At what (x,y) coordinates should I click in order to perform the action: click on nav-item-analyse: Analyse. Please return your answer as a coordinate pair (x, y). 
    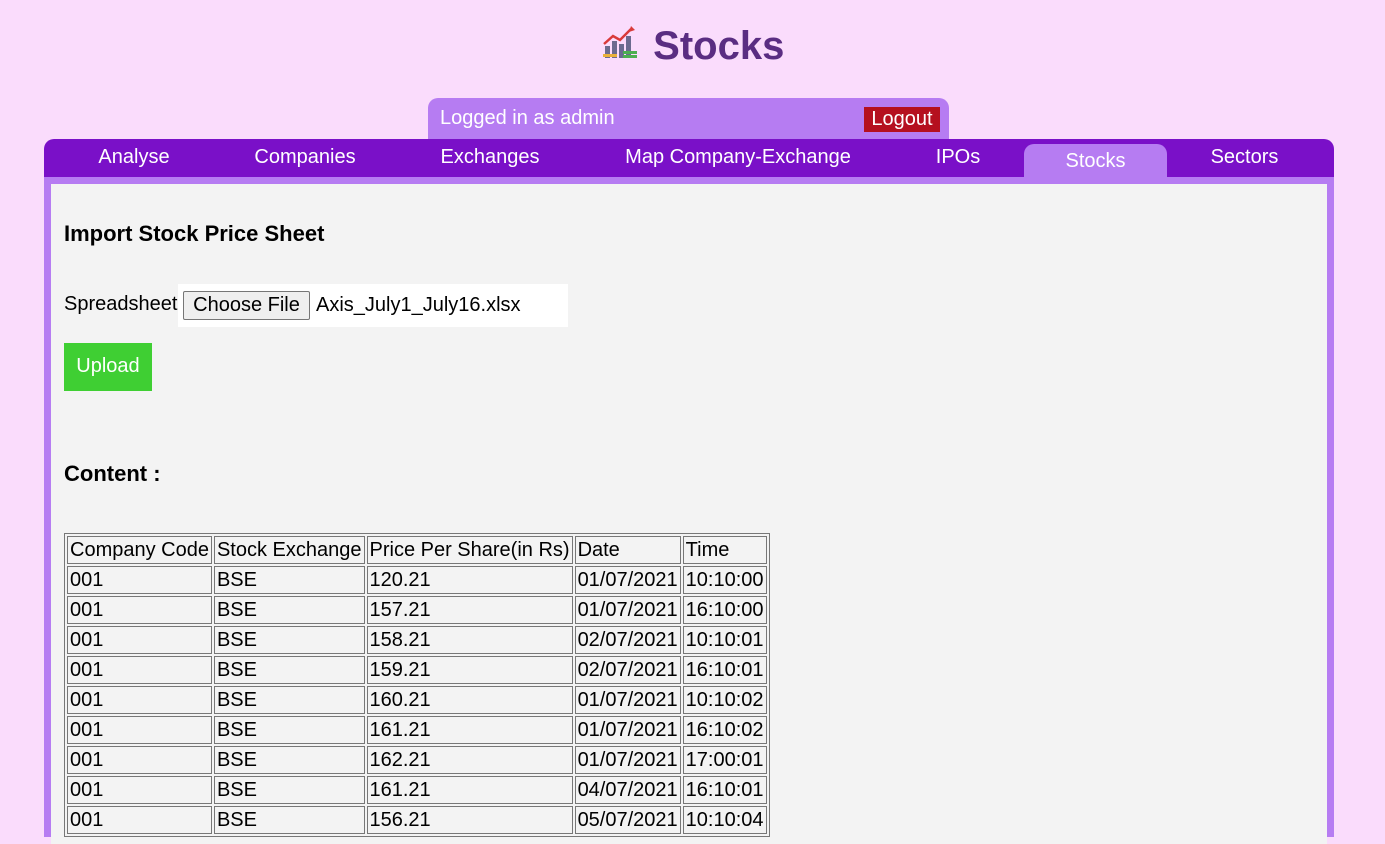
    Looking at the image, I should click on (134, 158).